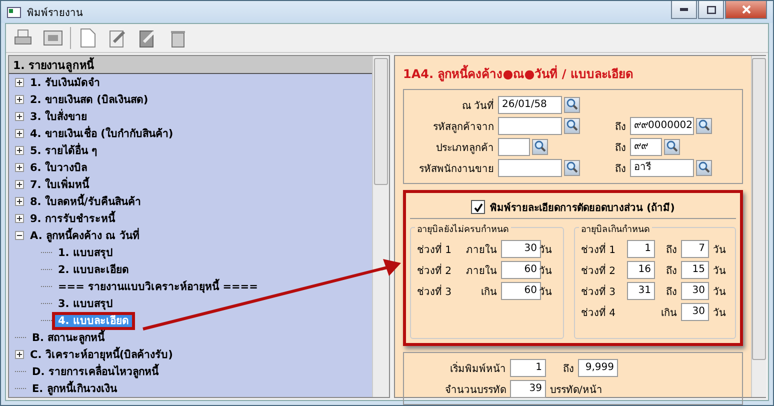 This screenshot has width=774, height=406. Describe the element at coordinates (64, 150) in the screenshot. I see `tree-item: 5. รายได้อื่น ๆ` at that location.